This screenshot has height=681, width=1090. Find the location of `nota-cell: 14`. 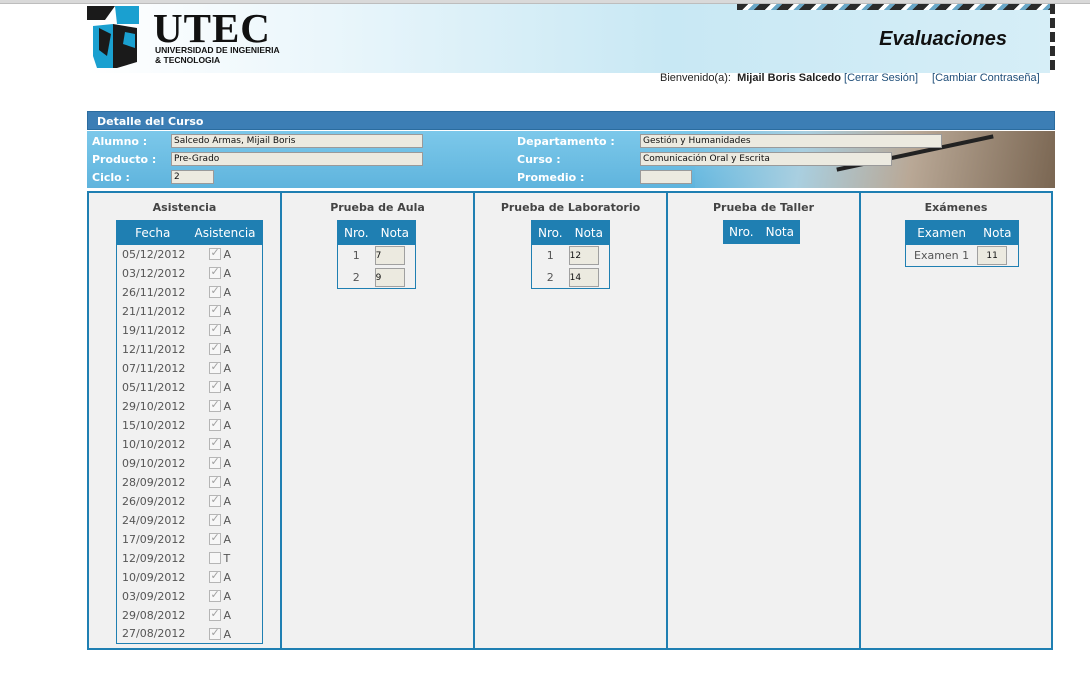

nota-cell: 14 is located at coordinates (589, 278).